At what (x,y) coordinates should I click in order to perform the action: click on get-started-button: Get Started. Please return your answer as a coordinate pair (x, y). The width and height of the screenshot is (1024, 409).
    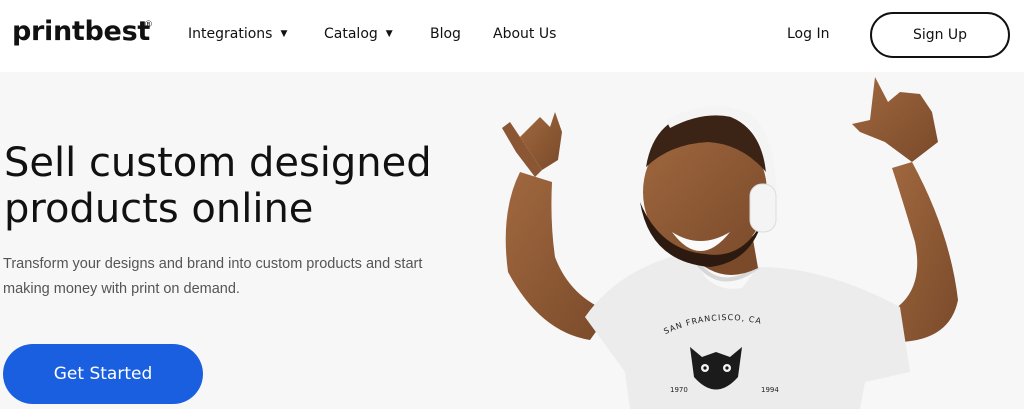
    Looking at the image, I should click on (103, 374).